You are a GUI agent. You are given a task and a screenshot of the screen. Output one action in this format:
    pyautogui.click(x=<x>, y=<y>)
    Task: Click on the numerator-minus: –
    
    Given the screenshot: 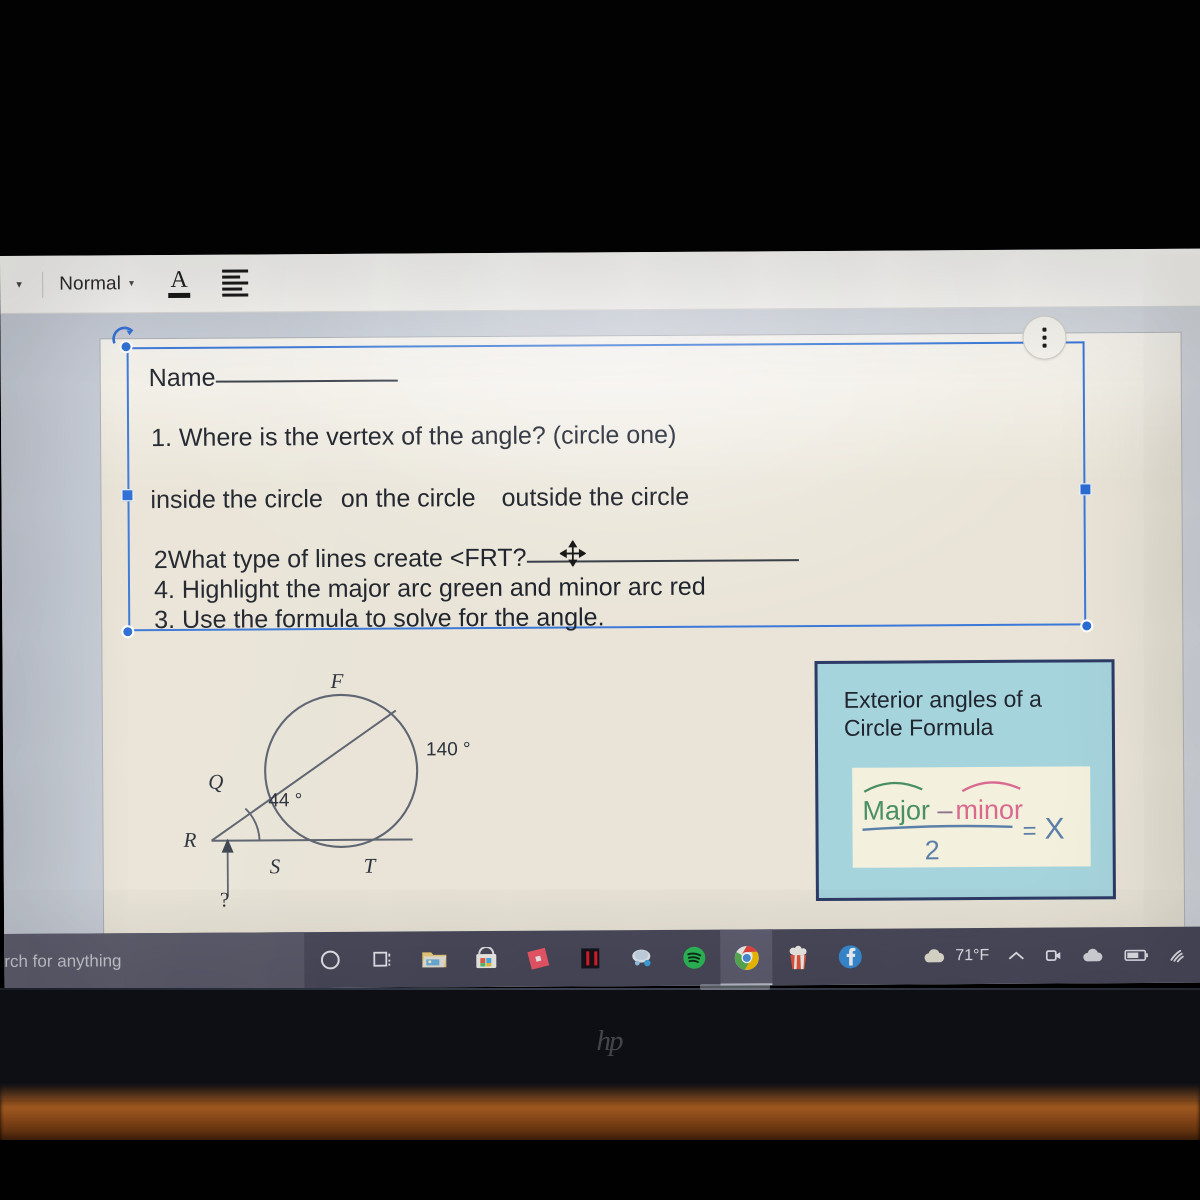 What is the action you would take?
    pyautogui.click(x=944, y=810)
    